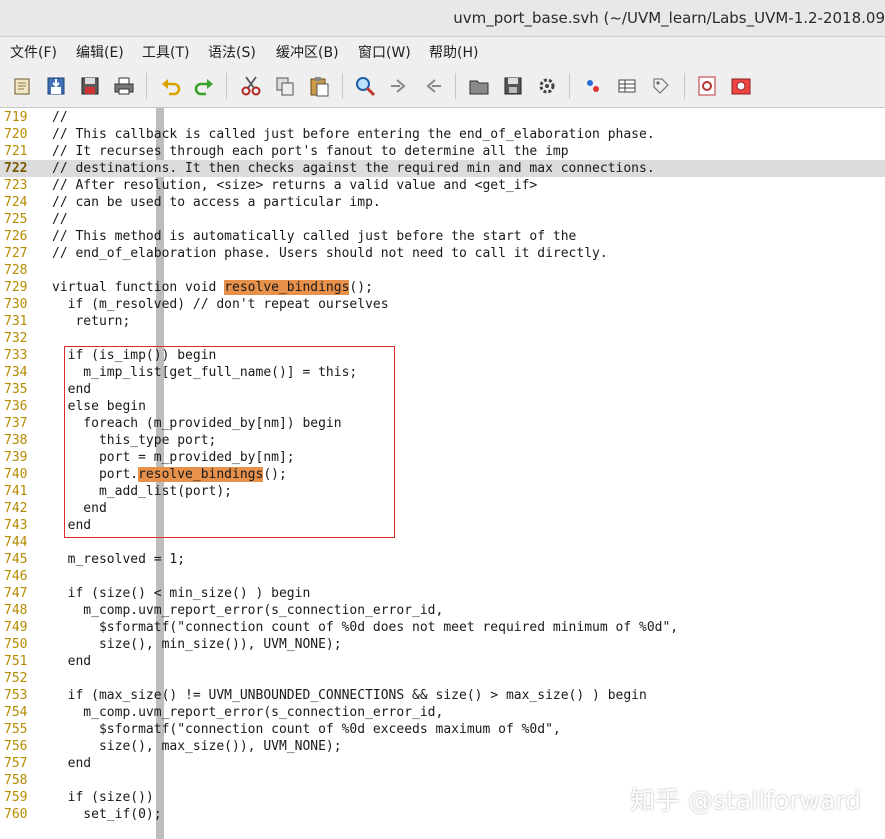 The width and height of the screenshot is (885, 839). I want to click on line-number: 725, so click(16, 219).